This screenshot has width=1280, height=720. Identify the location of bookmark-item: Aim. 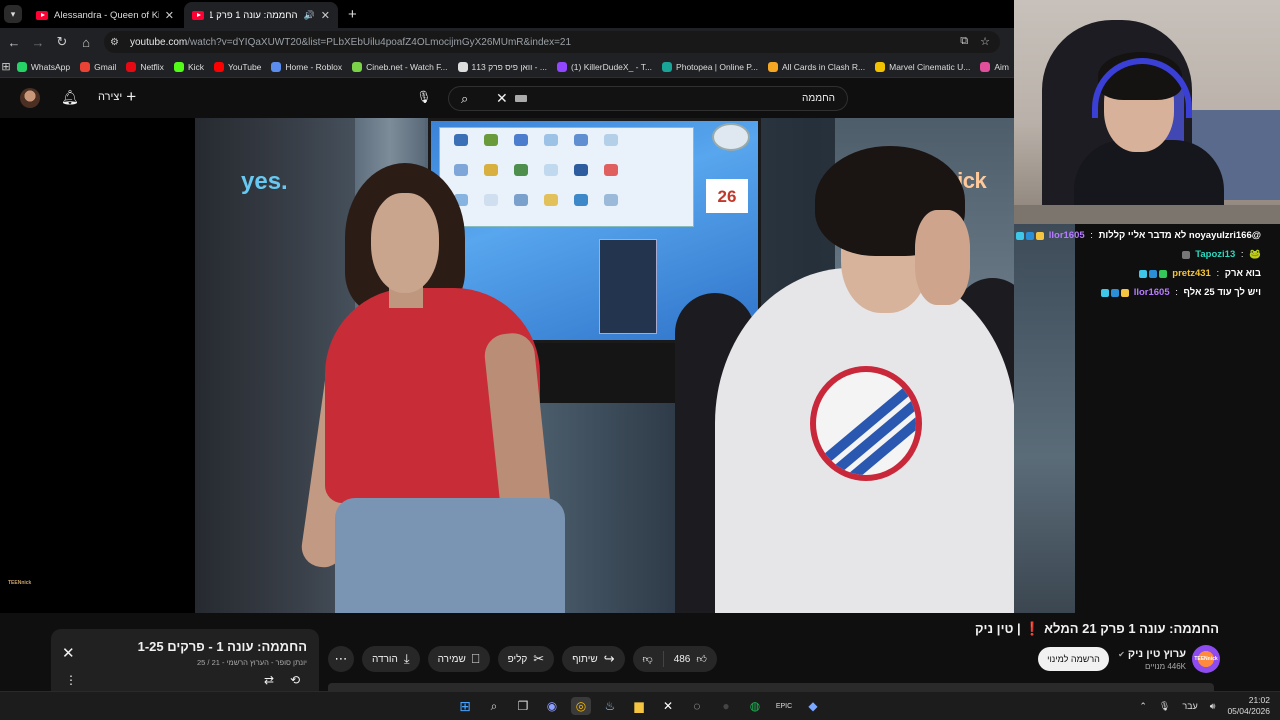
(994, 66).